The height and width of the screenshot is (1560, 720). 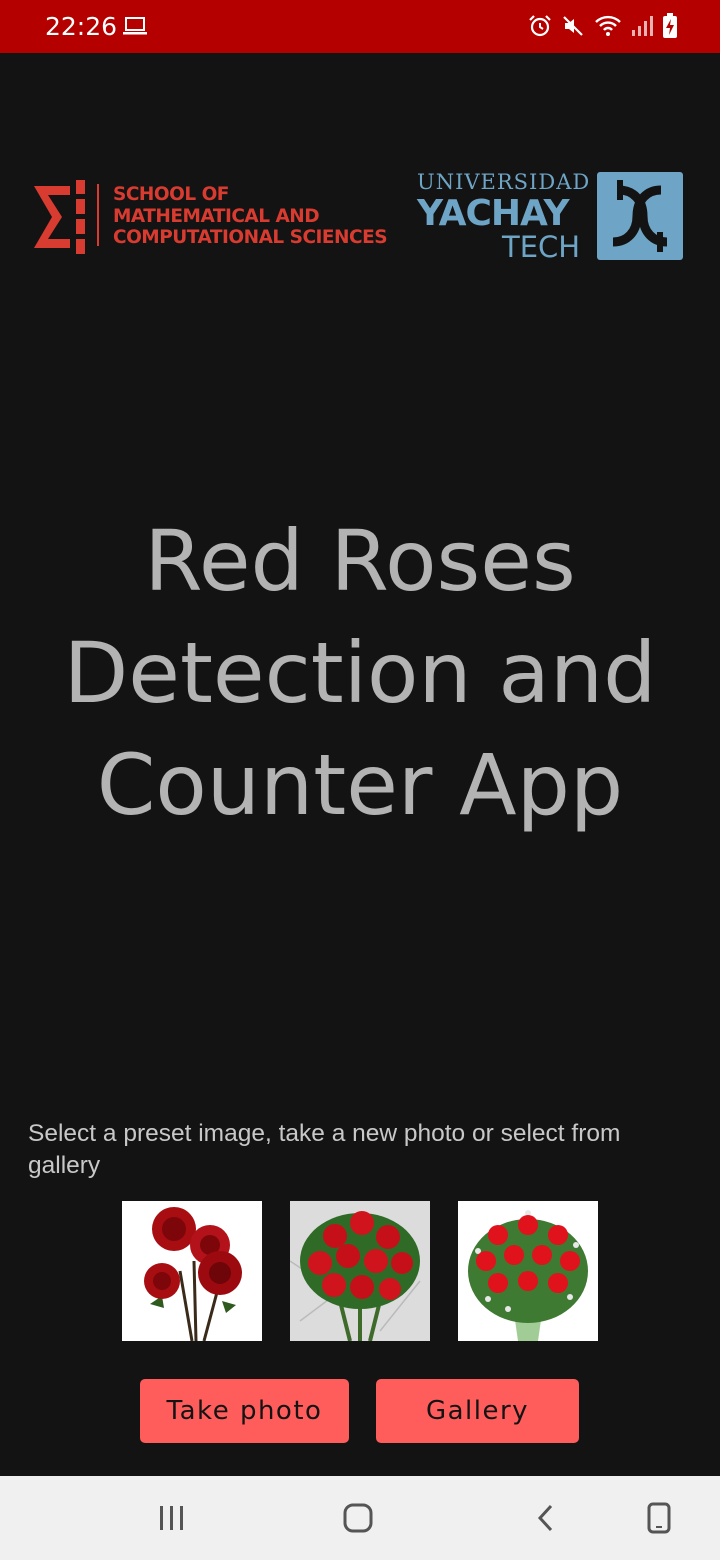 What do you see at coordinates (493, 213) in the screenshot?
I see `yachay-line-2: YACHAY` at bounding box center [493, 213].